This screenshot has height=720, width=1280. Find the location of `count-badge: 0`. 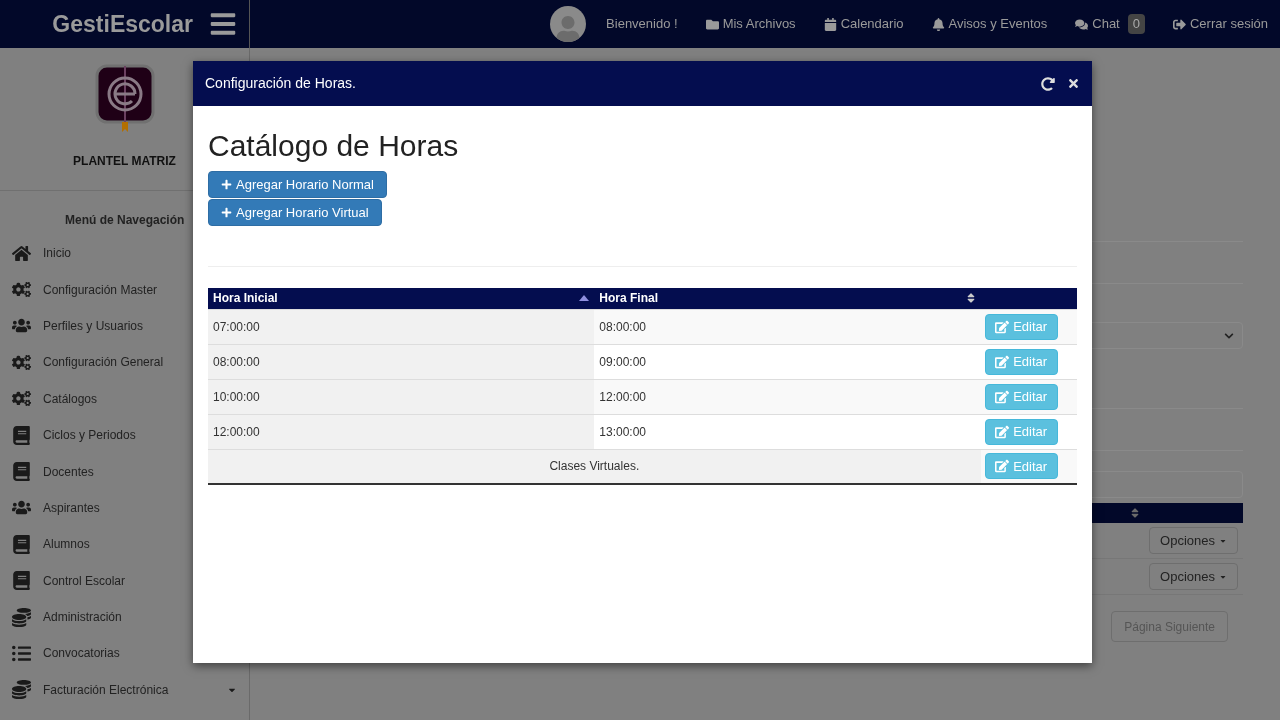

count-badge: 0 is located at coordinates (1136, 24).